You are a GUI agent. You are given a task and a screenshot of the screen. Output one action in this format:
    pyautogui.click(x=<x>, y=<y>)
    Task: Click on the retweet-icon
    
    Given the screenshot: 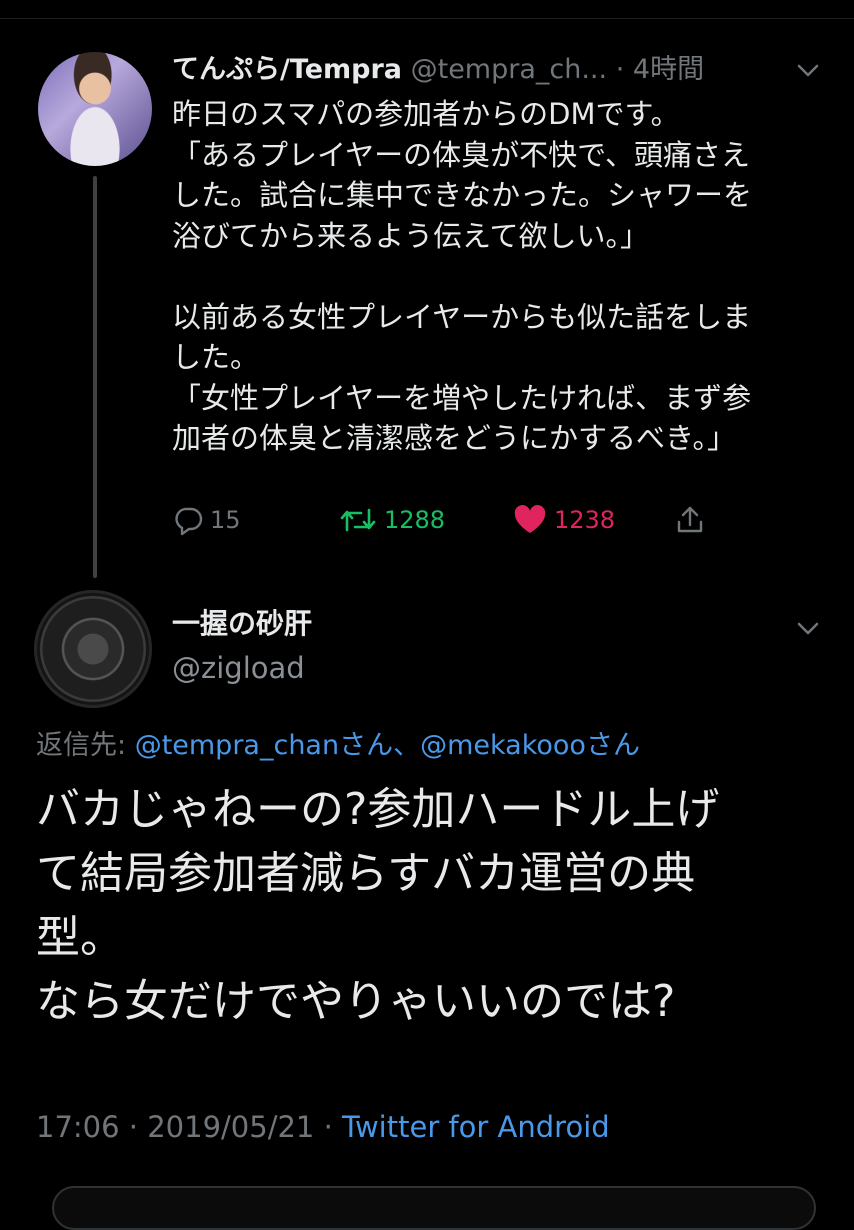 What is the action you would take?
    pyautogui.click(x=358, y=520)
    